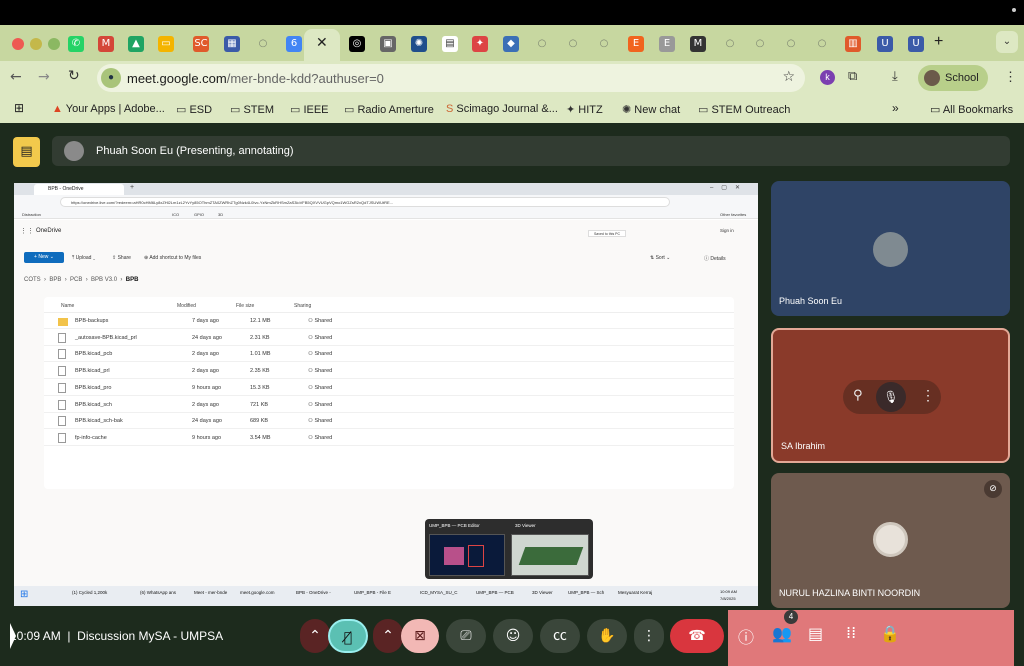 Image resolution: width=1024 pixels, height=666 pixels. What do you see at coordinates (895, 76) in the screenshot?
I see `download-icon: ⤓` at bounding box center [895, 76].